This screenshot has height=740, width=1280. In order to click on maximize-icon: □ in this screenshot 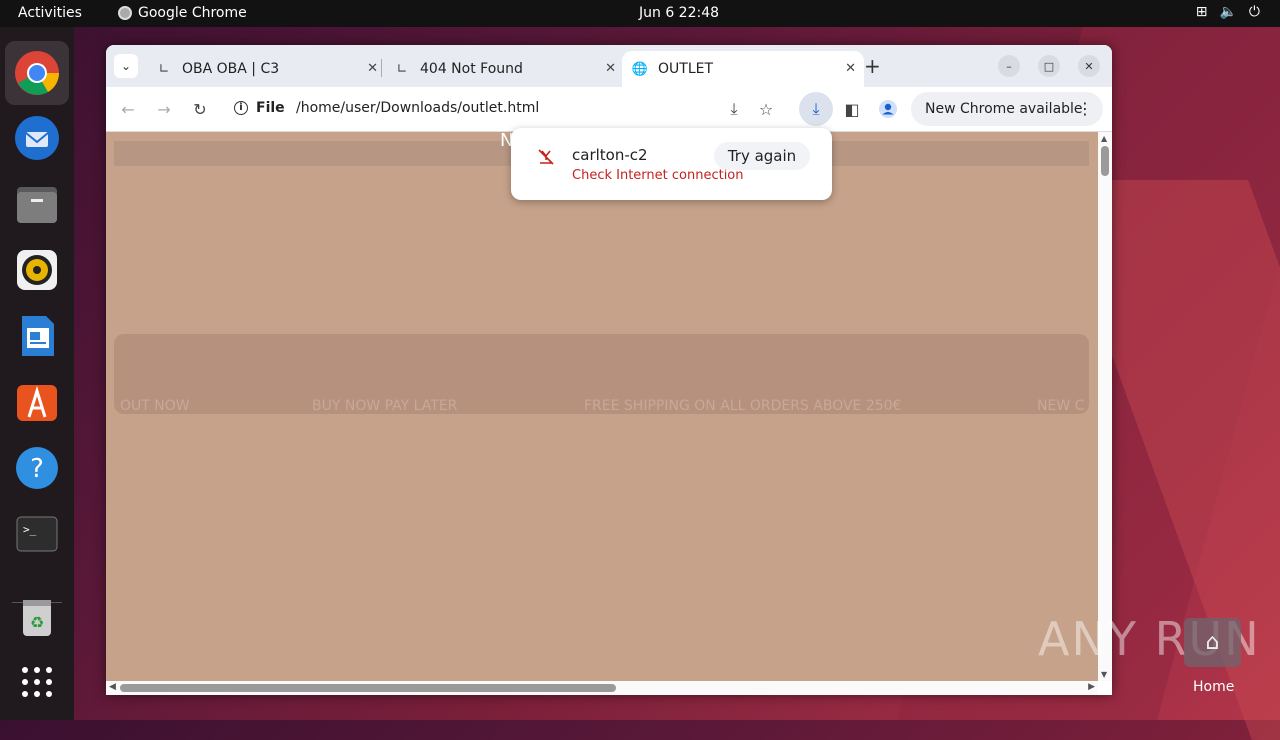, I will do `click(1049, 66)`.